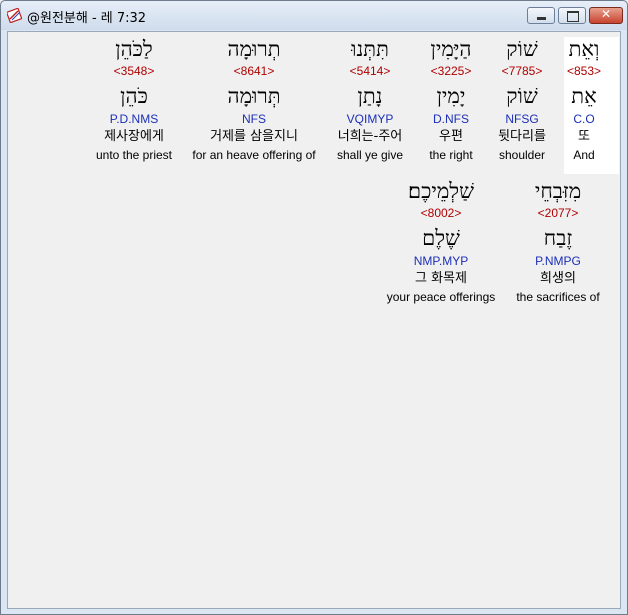 This screenshot has height=615, width=628. I want to click on close-icon: ✕, so click(606, 14).